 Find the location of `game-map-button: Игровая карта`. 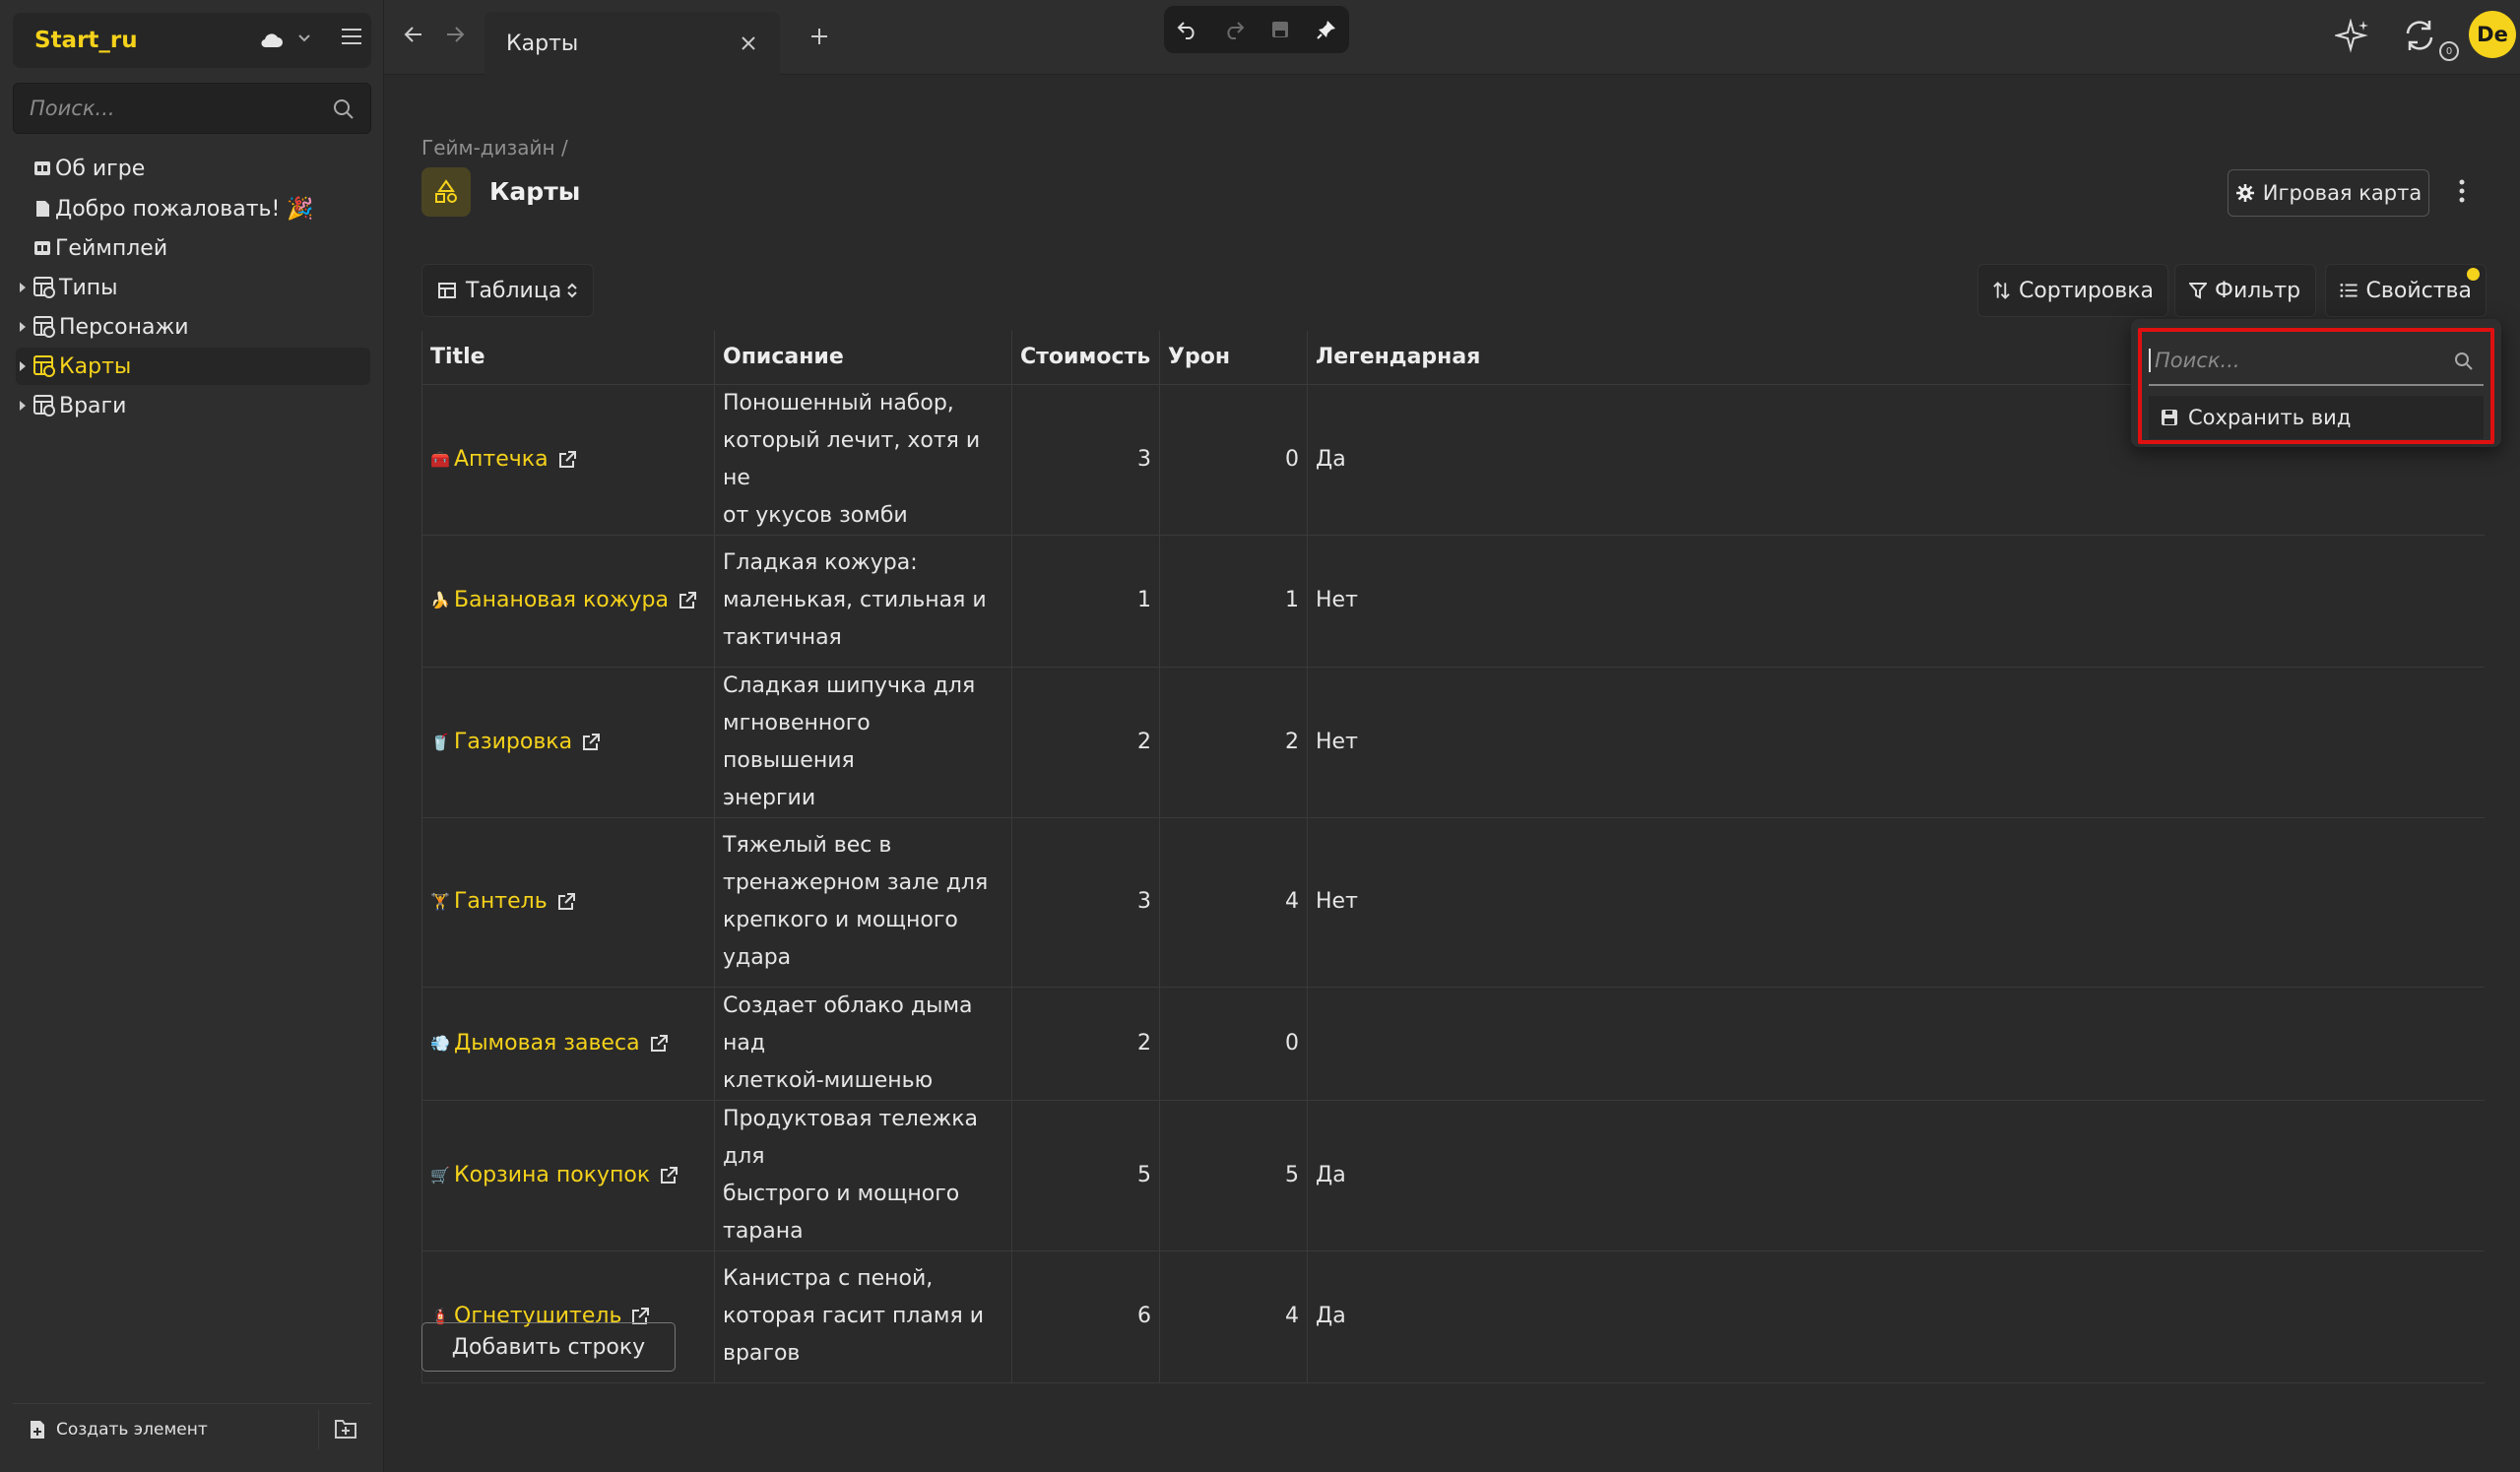

game-map-button: Игровая карта is located at coordinates (2328, 193).